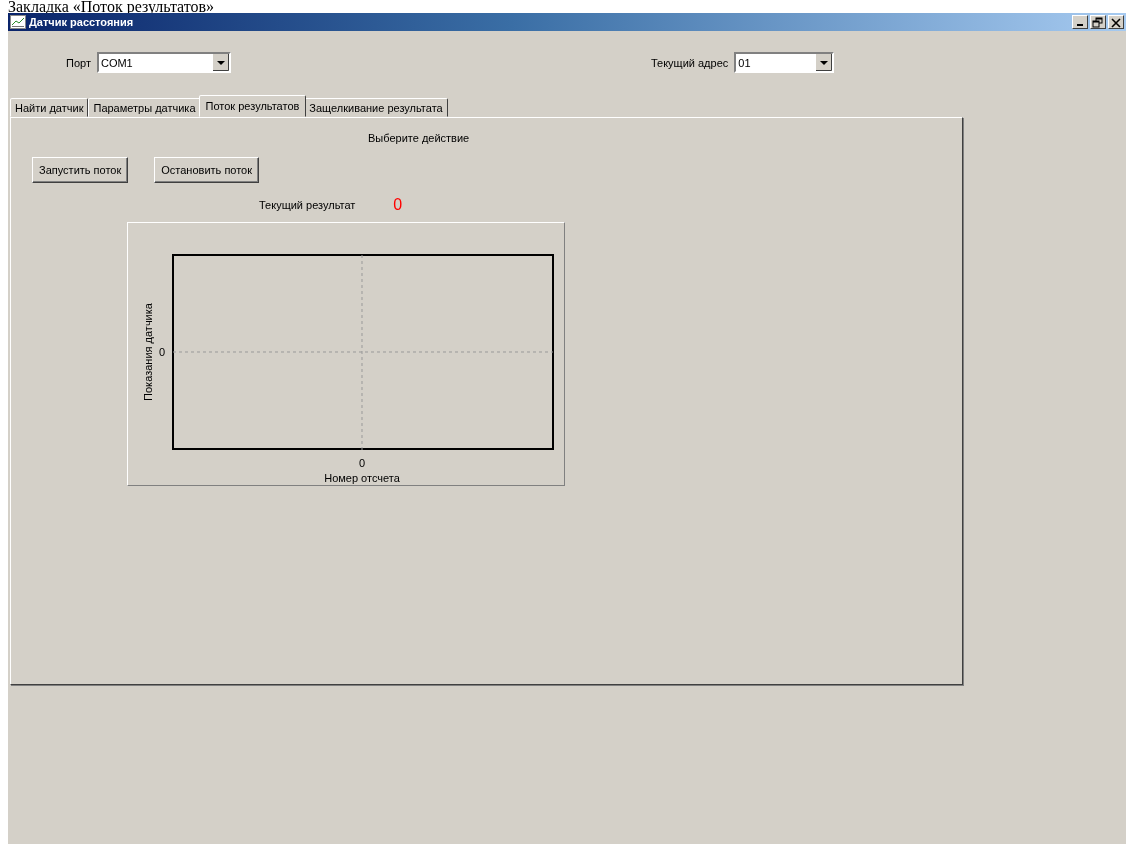 The height and width of the screenshot is (844, 1126). What do you see at coordinates (784, 62) in the screenshot?
I see `dropdown-field: 01` at bounding box center [784, 62].